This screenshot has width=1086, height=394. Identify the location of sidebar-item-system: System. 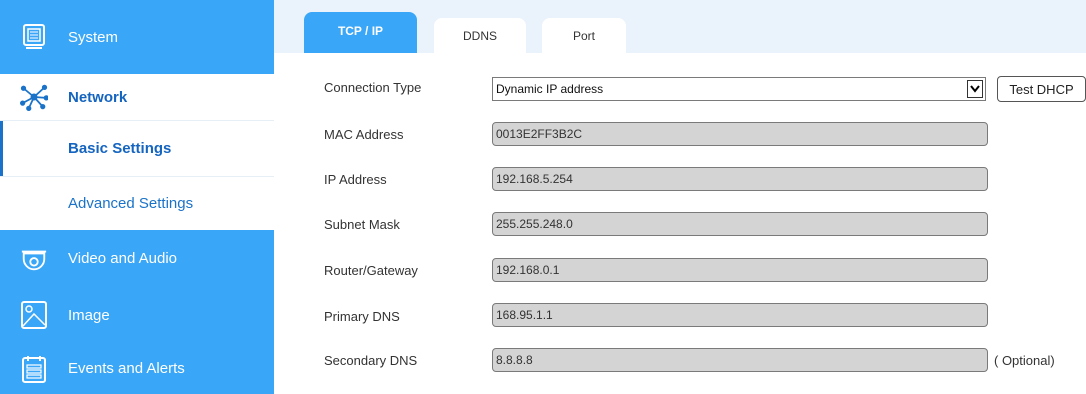
(137, 37).